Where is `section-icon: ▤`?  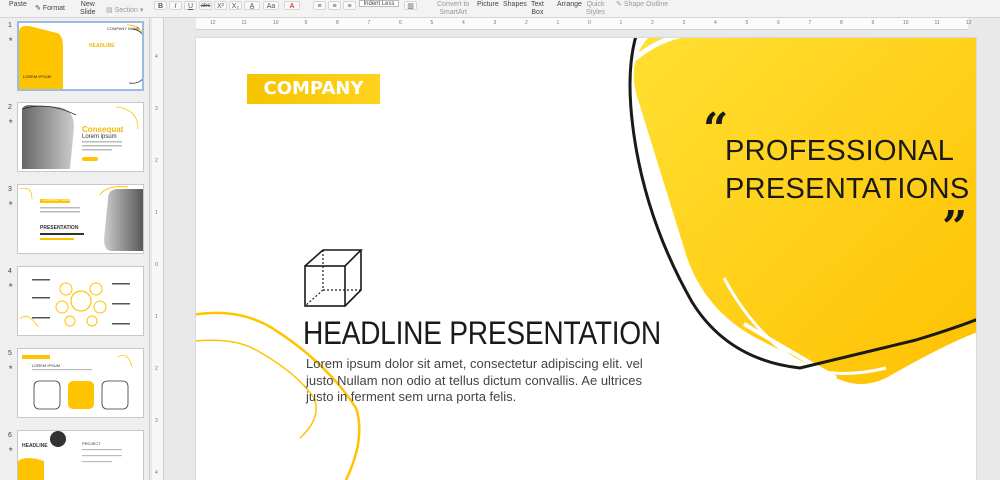
section-icon: ▤ is located at coordinates (109, 10).